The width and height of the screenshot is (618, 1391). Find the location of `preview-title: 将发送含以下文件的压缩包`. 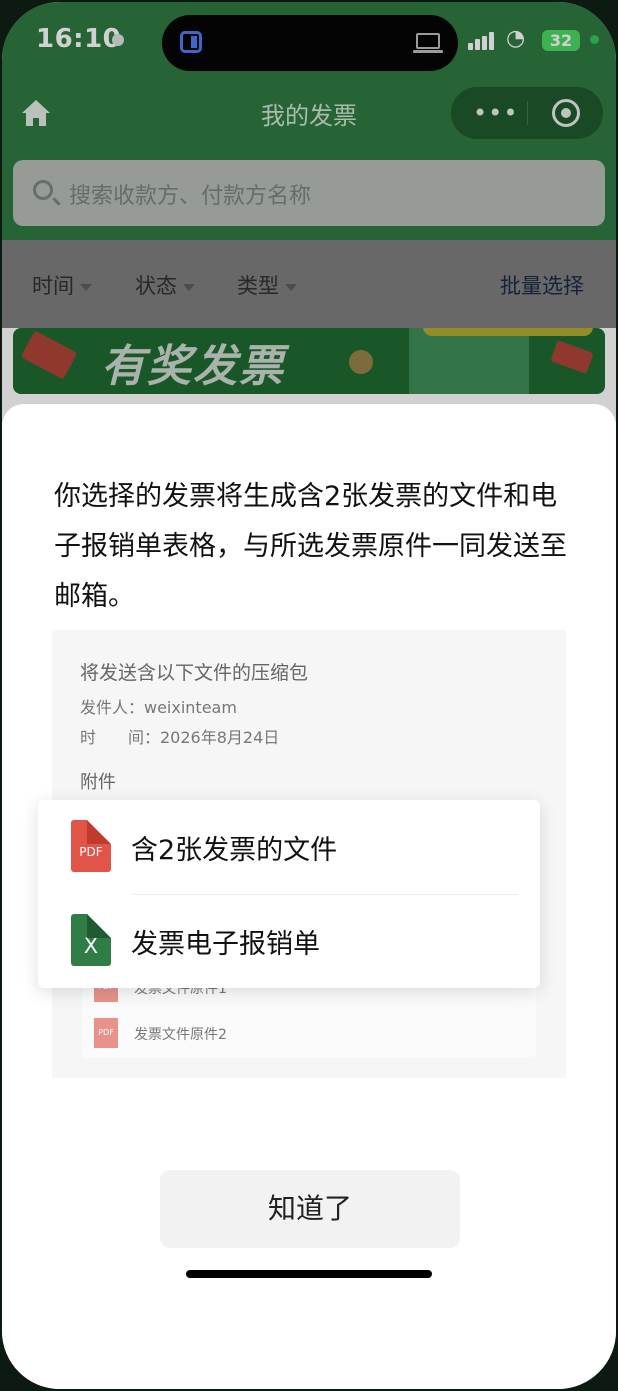

preview-title: 将发送含以下文件的压缩包 is located at coordinates (194, 673).